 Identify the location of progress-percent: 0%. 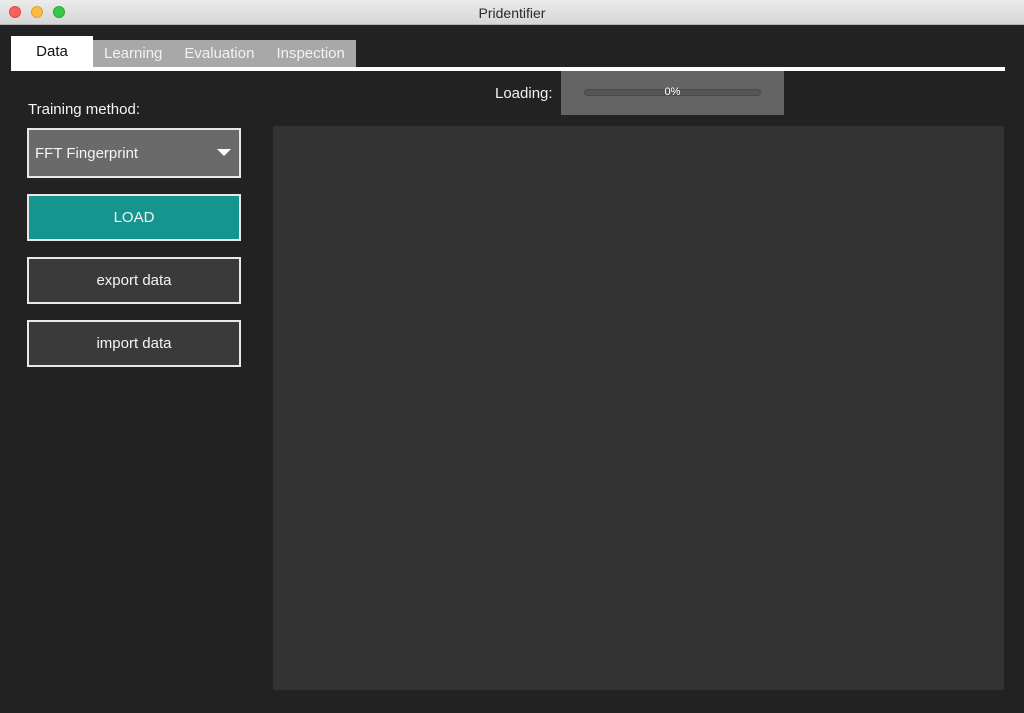
(672, 92).